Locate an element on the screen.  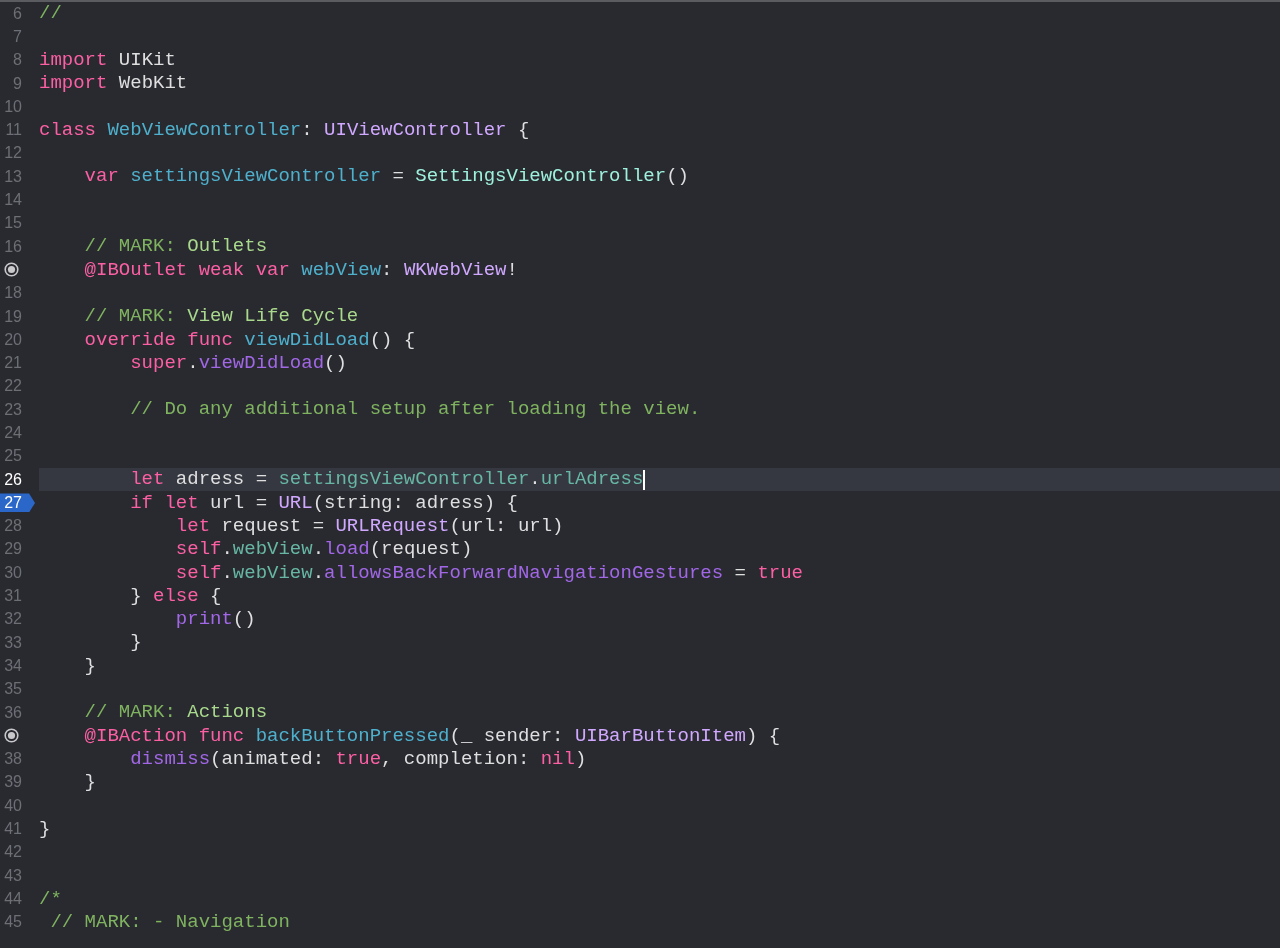
line-number: 39 is located at coordinates (12, 782).